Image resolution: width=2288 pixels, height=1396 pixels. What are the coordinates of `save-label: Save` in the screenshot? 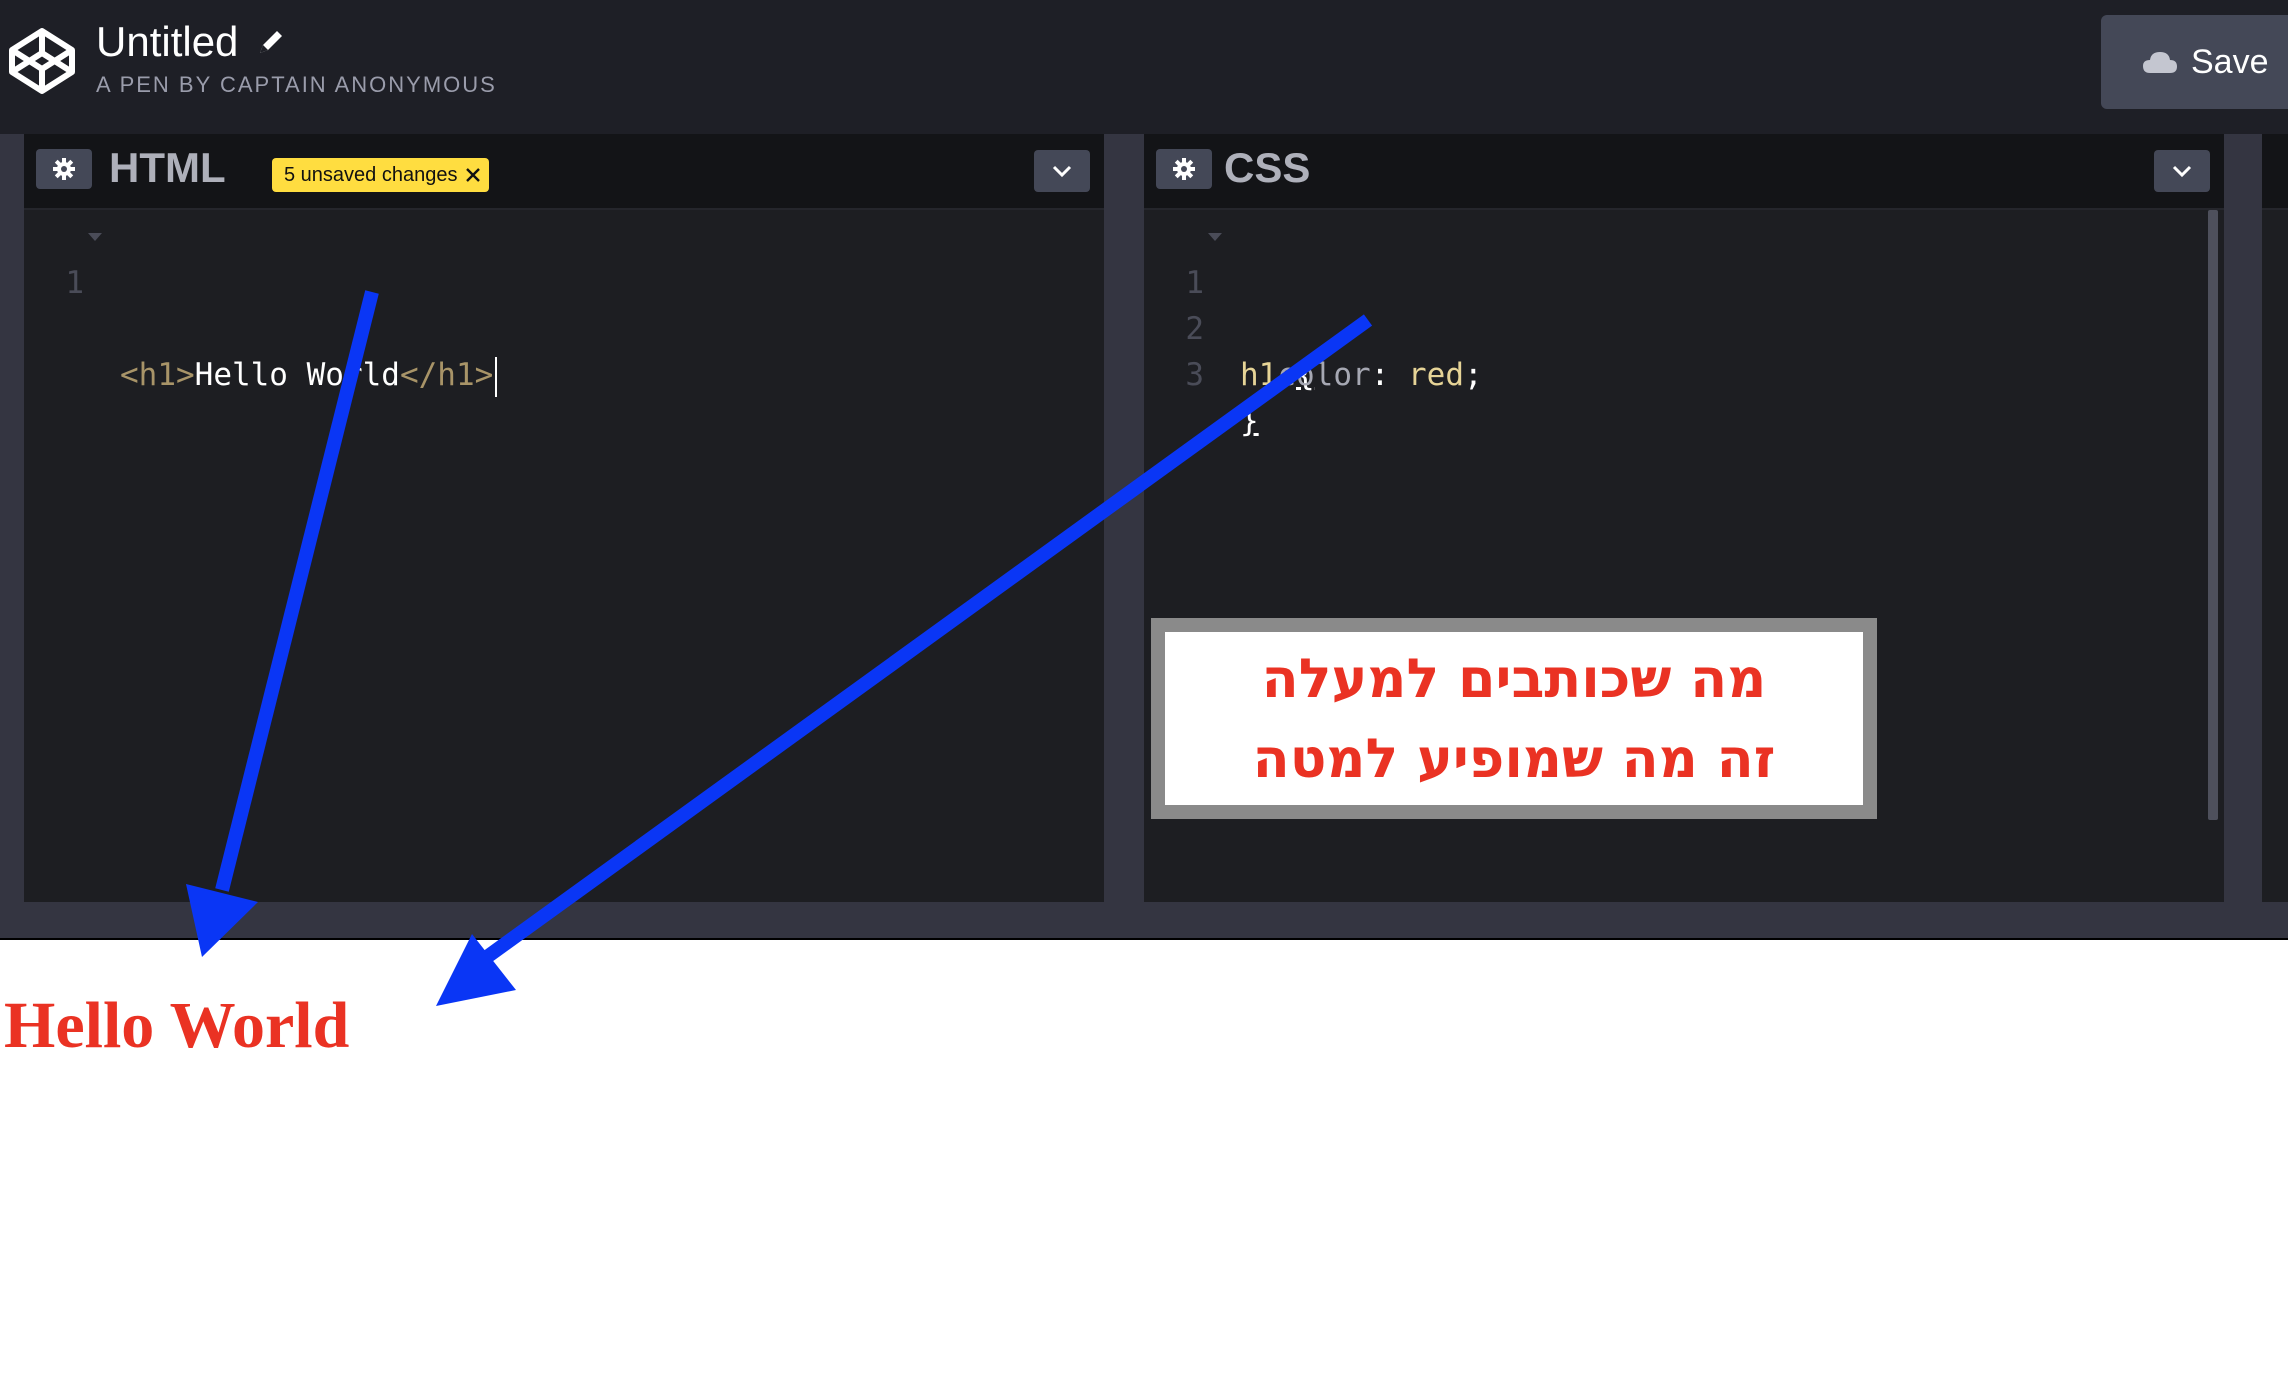 It's located at (2230, 61).